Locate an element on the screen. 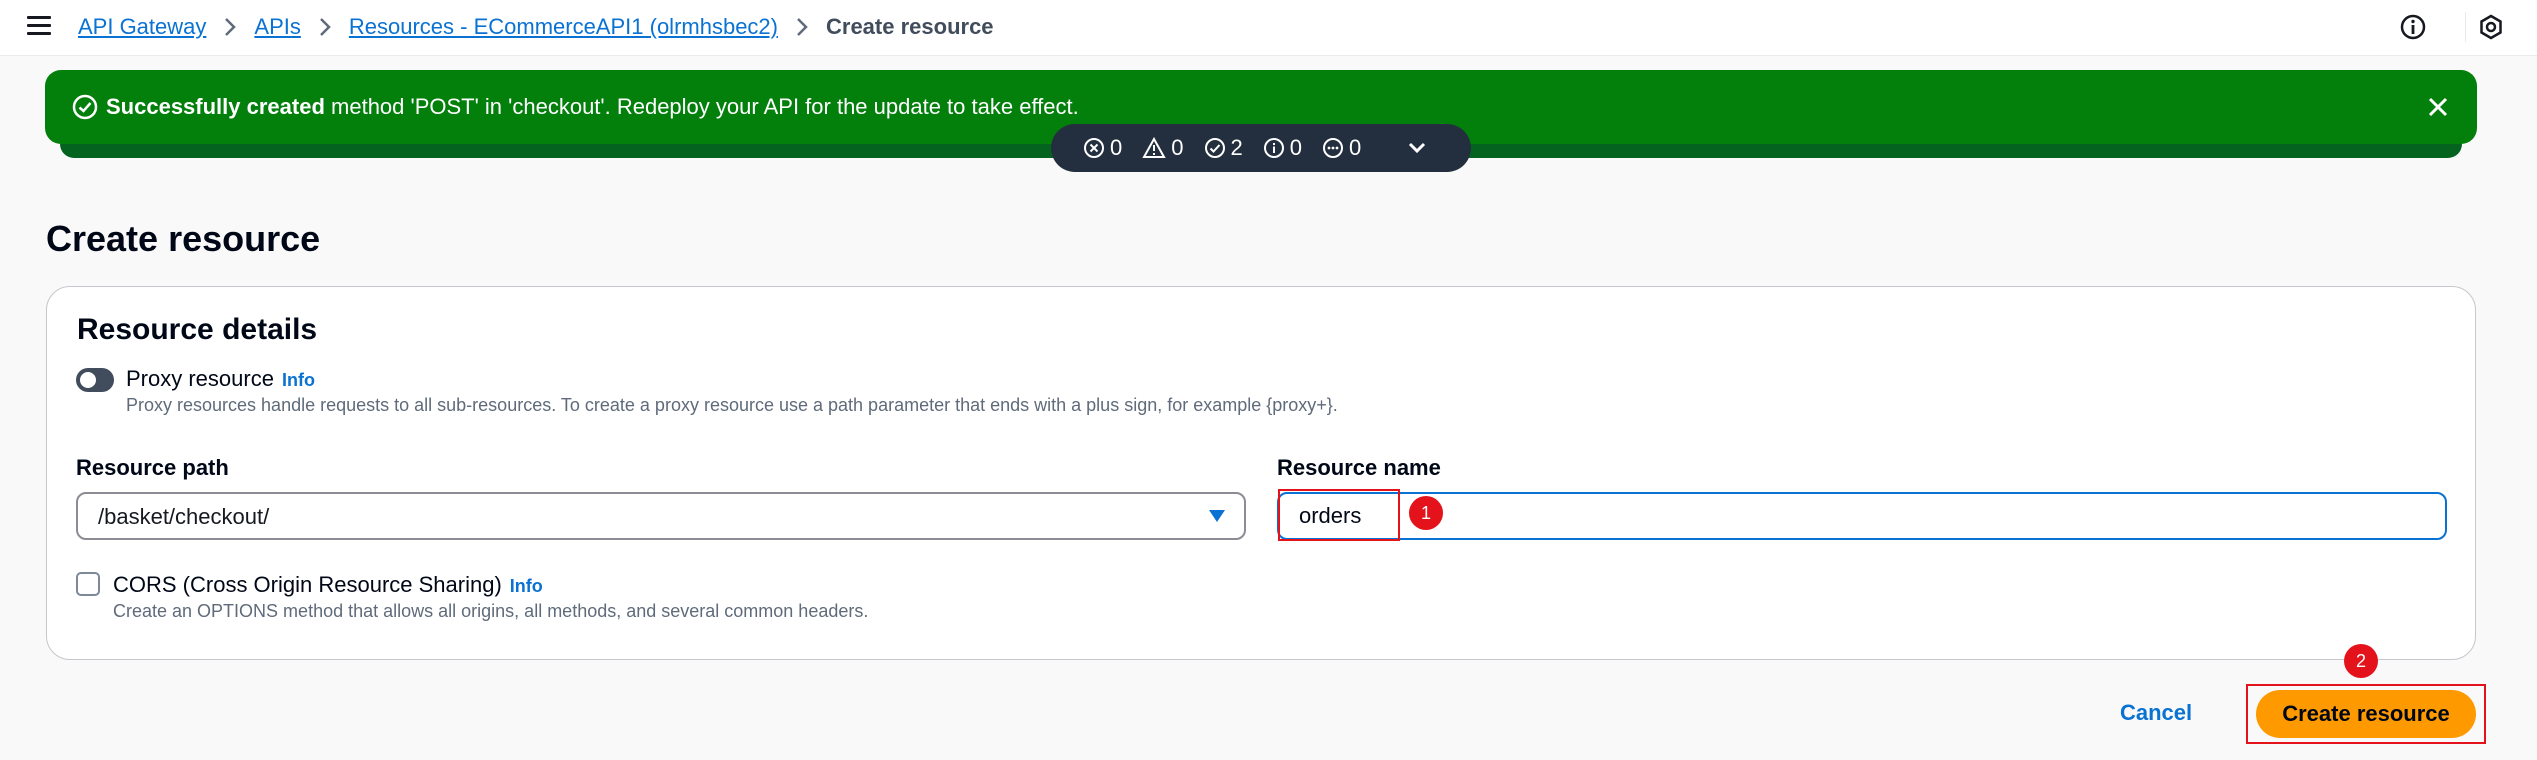 This screenshot has height=760, width=2537. resource-name-input is located at coordinates (1862, 516).